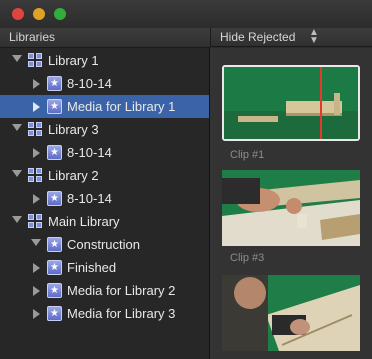 This screenshot has width=372, height=359. What do you see at coordinates (121, 290) in the screenshot?
I see `row-label: Media for Library 2` at bounding box center [121, 290].